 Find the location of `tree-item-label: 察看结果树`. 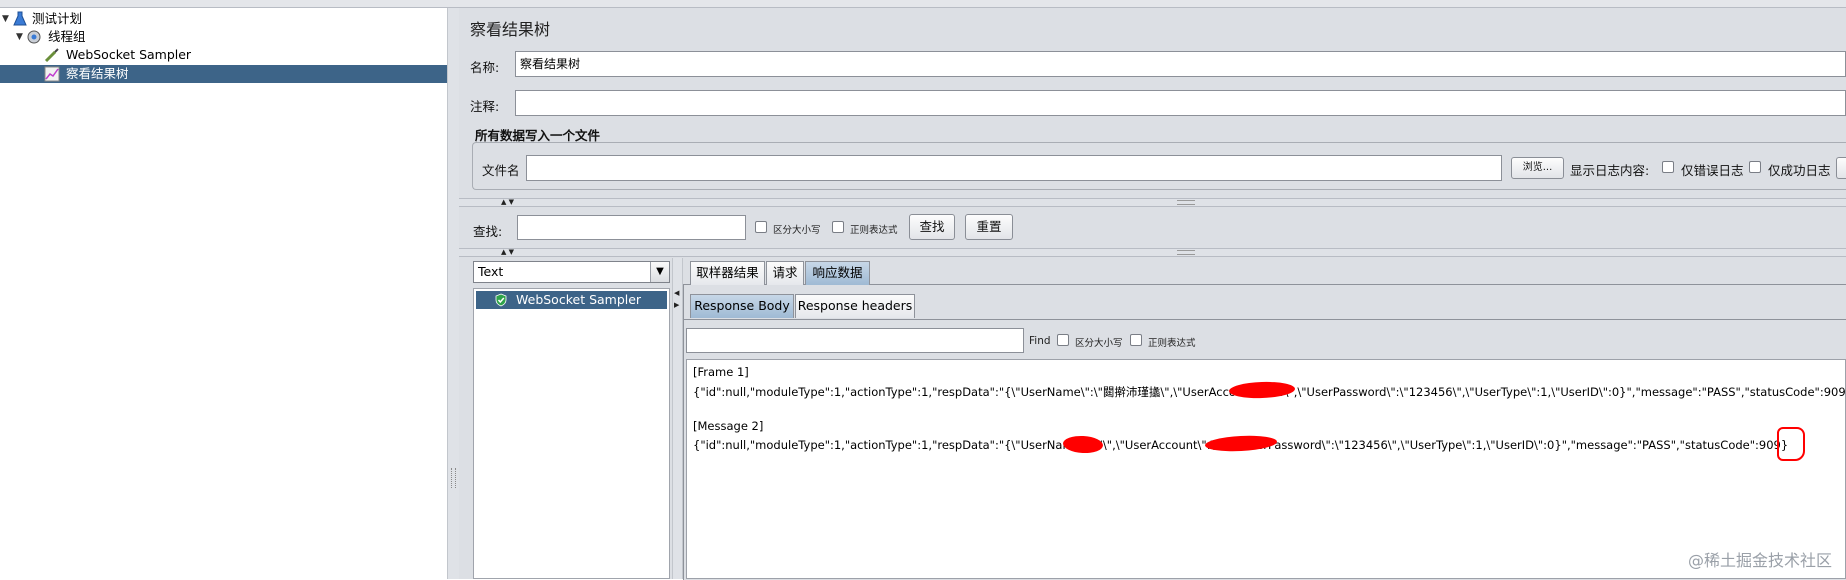

tree-item-label: 察看结果树 is located at coordinates (97, 73).